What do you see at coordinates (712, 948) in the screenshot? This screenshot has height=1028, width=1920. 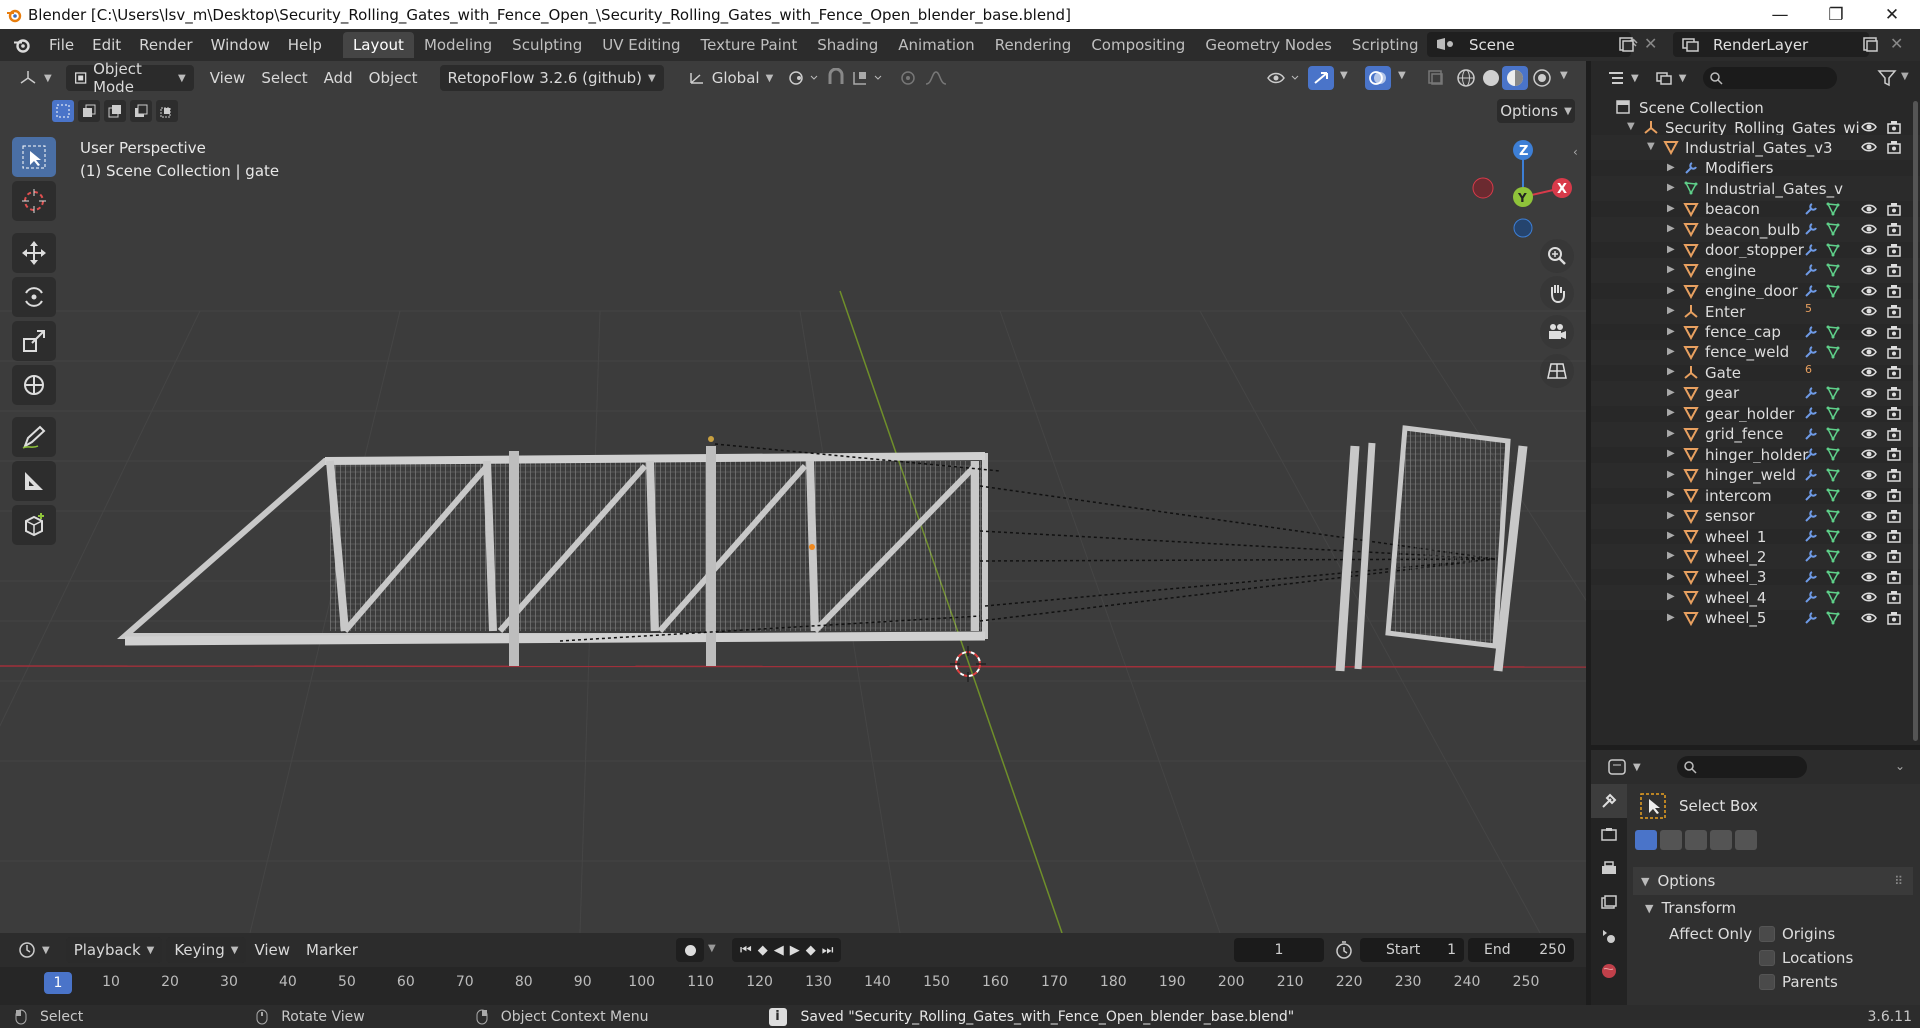 I see `record-dropdown-icon: ▼` at bounding box center [712, 948].